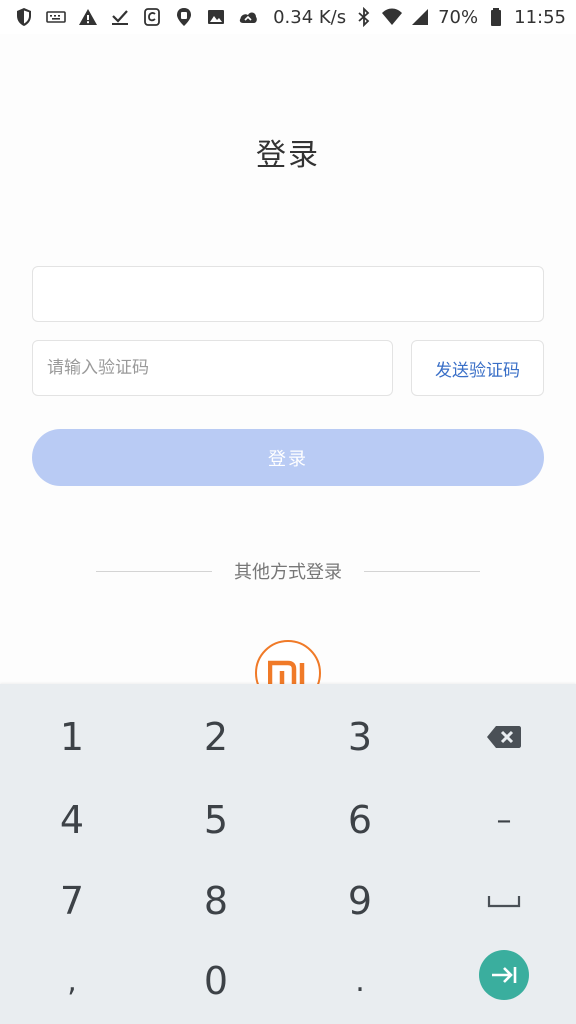  Describe the element at coordinates (504, 820) in the screenshot. I see `key-minus: –` at that location.